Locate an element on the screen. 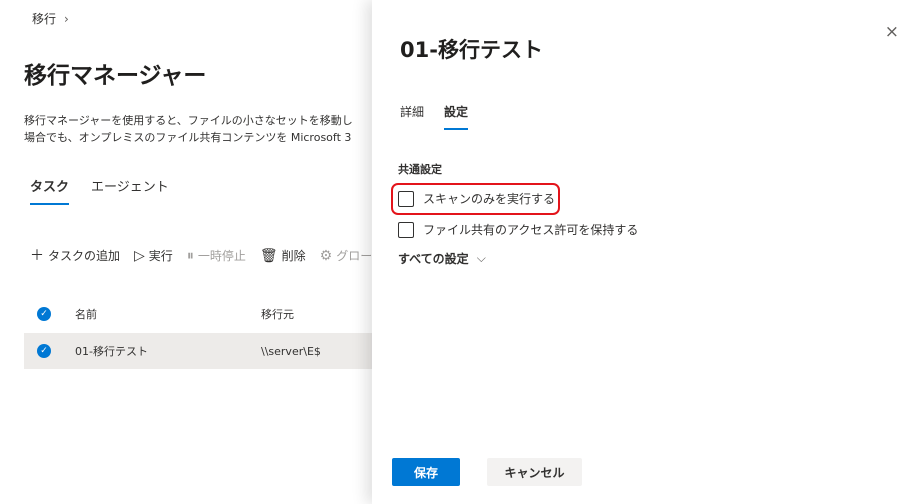 This screenshot has height=504, width=911. plus-icon: ＋ is located at coordinates (37, 255).